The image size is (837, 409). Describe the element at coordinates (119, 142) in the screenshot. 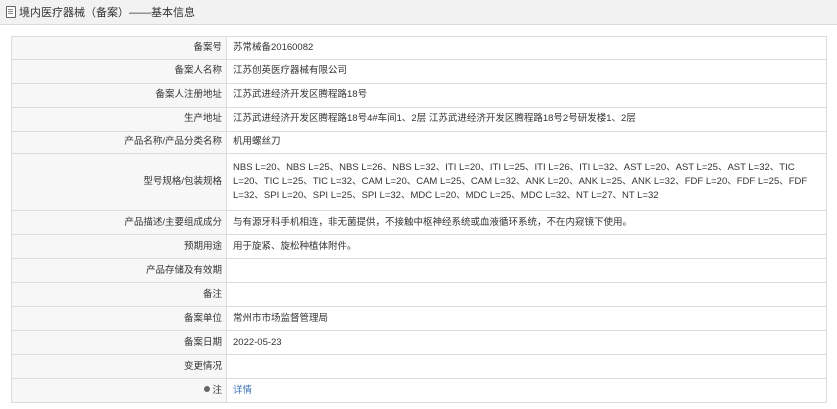

I see `row-label-product-name: 产品名称/产品分类名称` at that location.